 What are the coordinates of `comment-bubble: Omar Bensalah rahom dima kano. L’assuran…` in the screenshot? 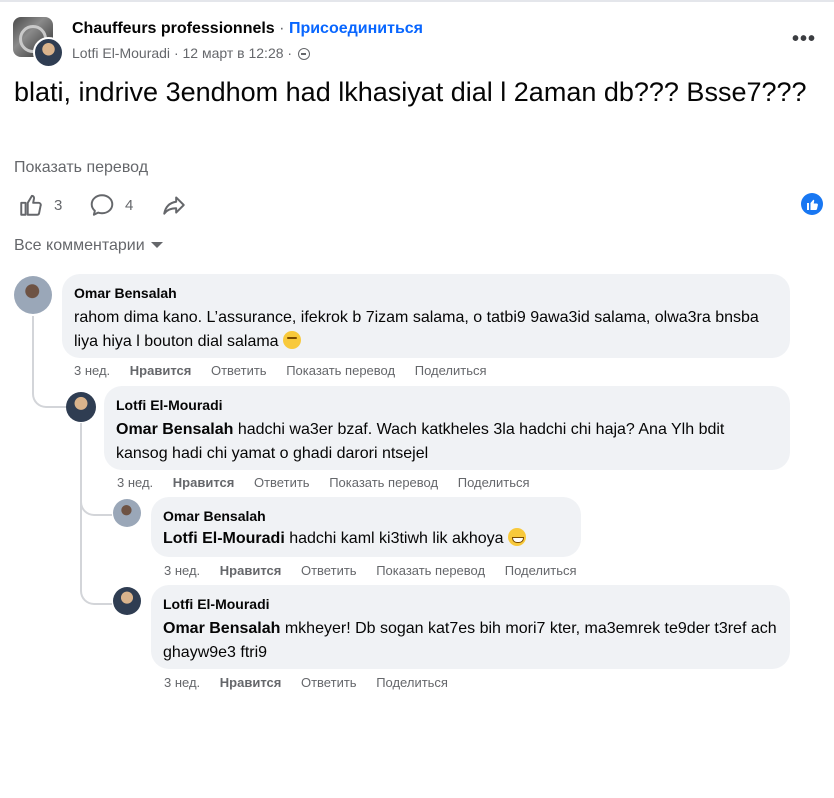 It's located at (426, 316).